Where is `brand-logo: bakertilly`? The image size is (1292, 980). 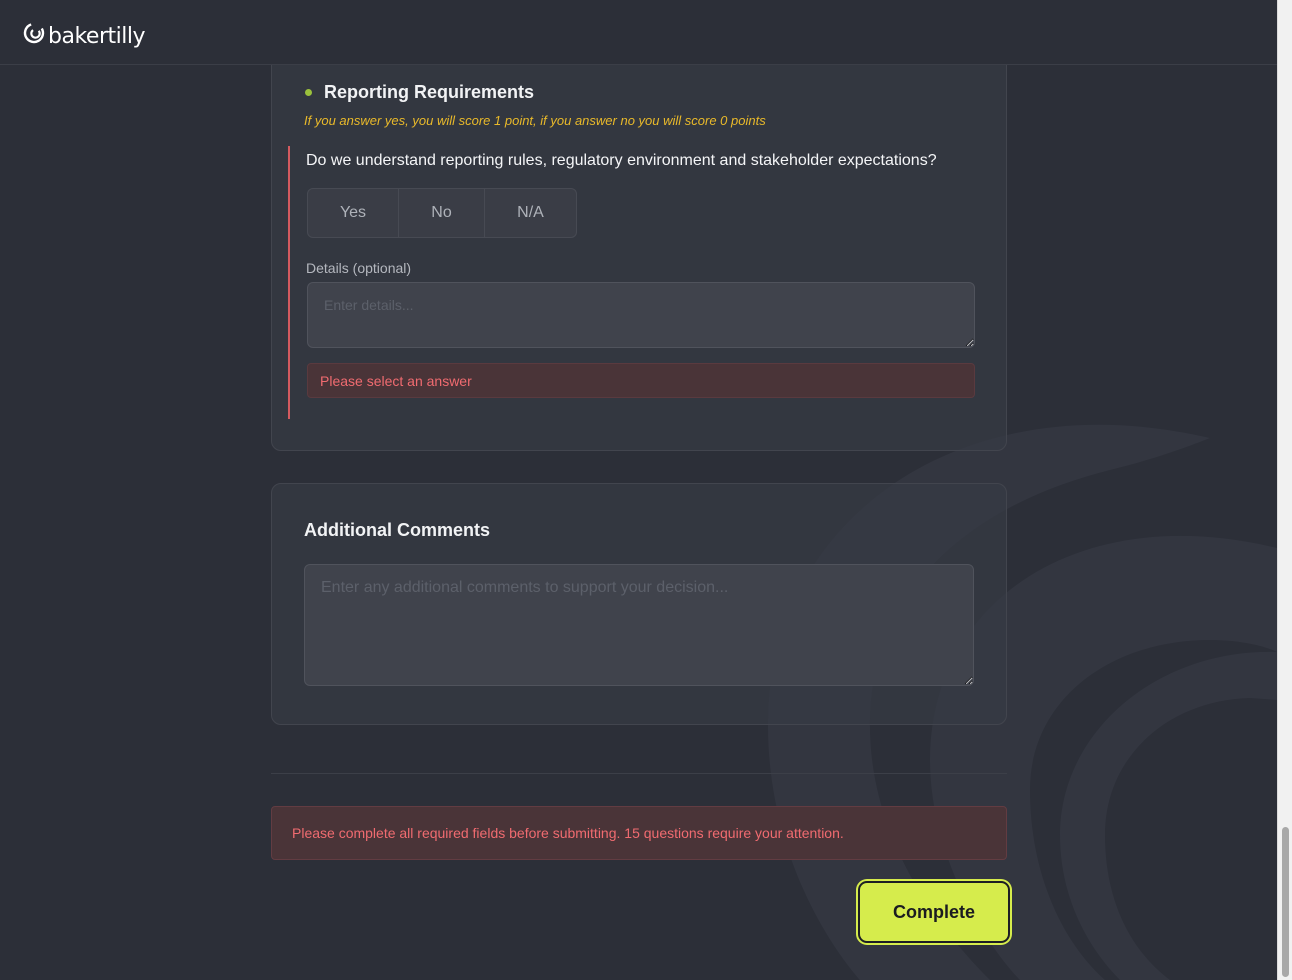 brand-logo: bakertilly is located at coordinates (83, 32).